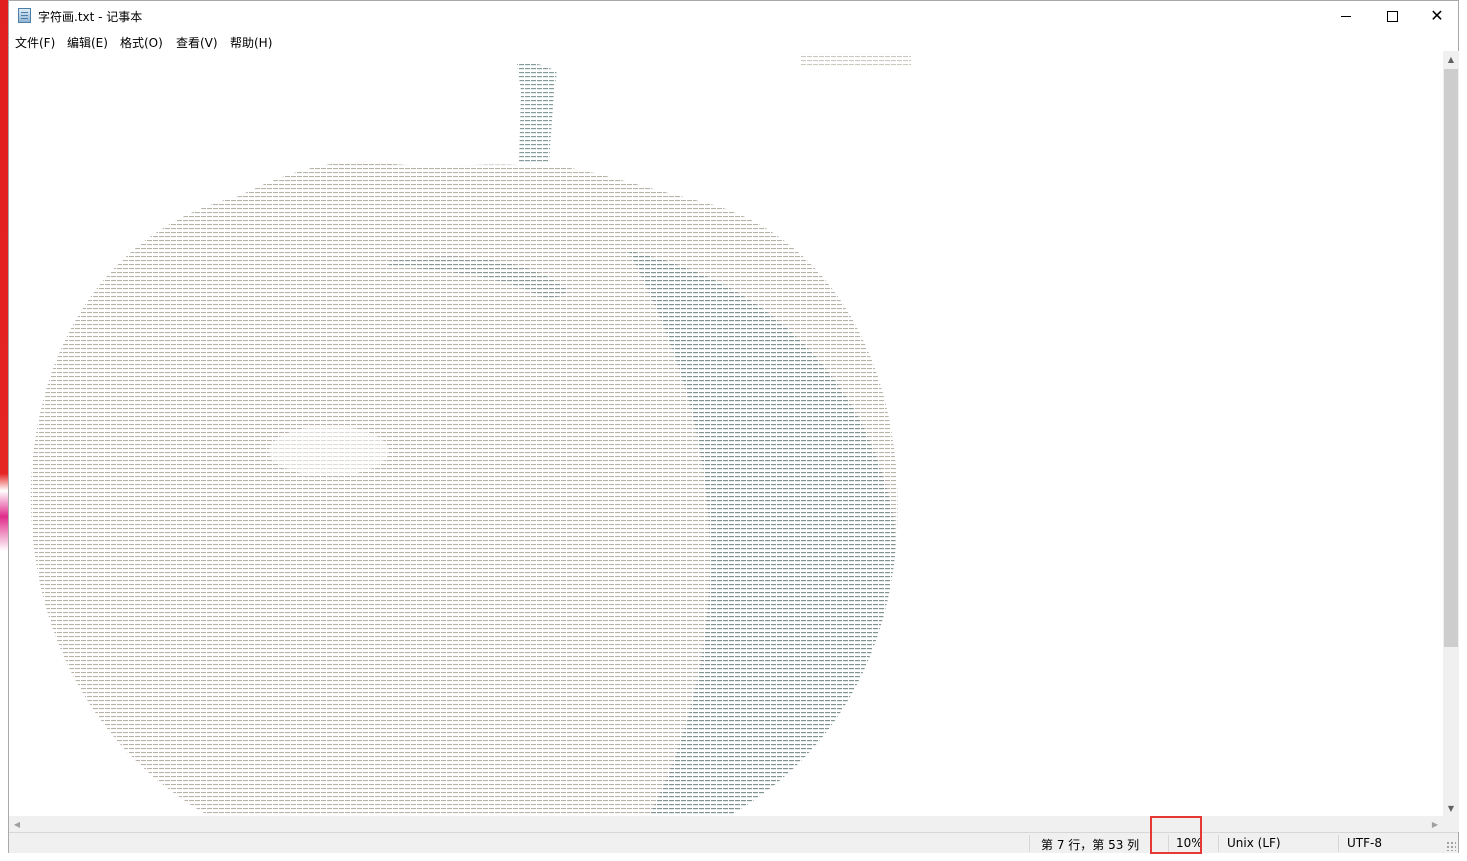 The image size is (1467, 861). I want to click on scroll-down-arrow-icon: ▼, so click(1451, 808).